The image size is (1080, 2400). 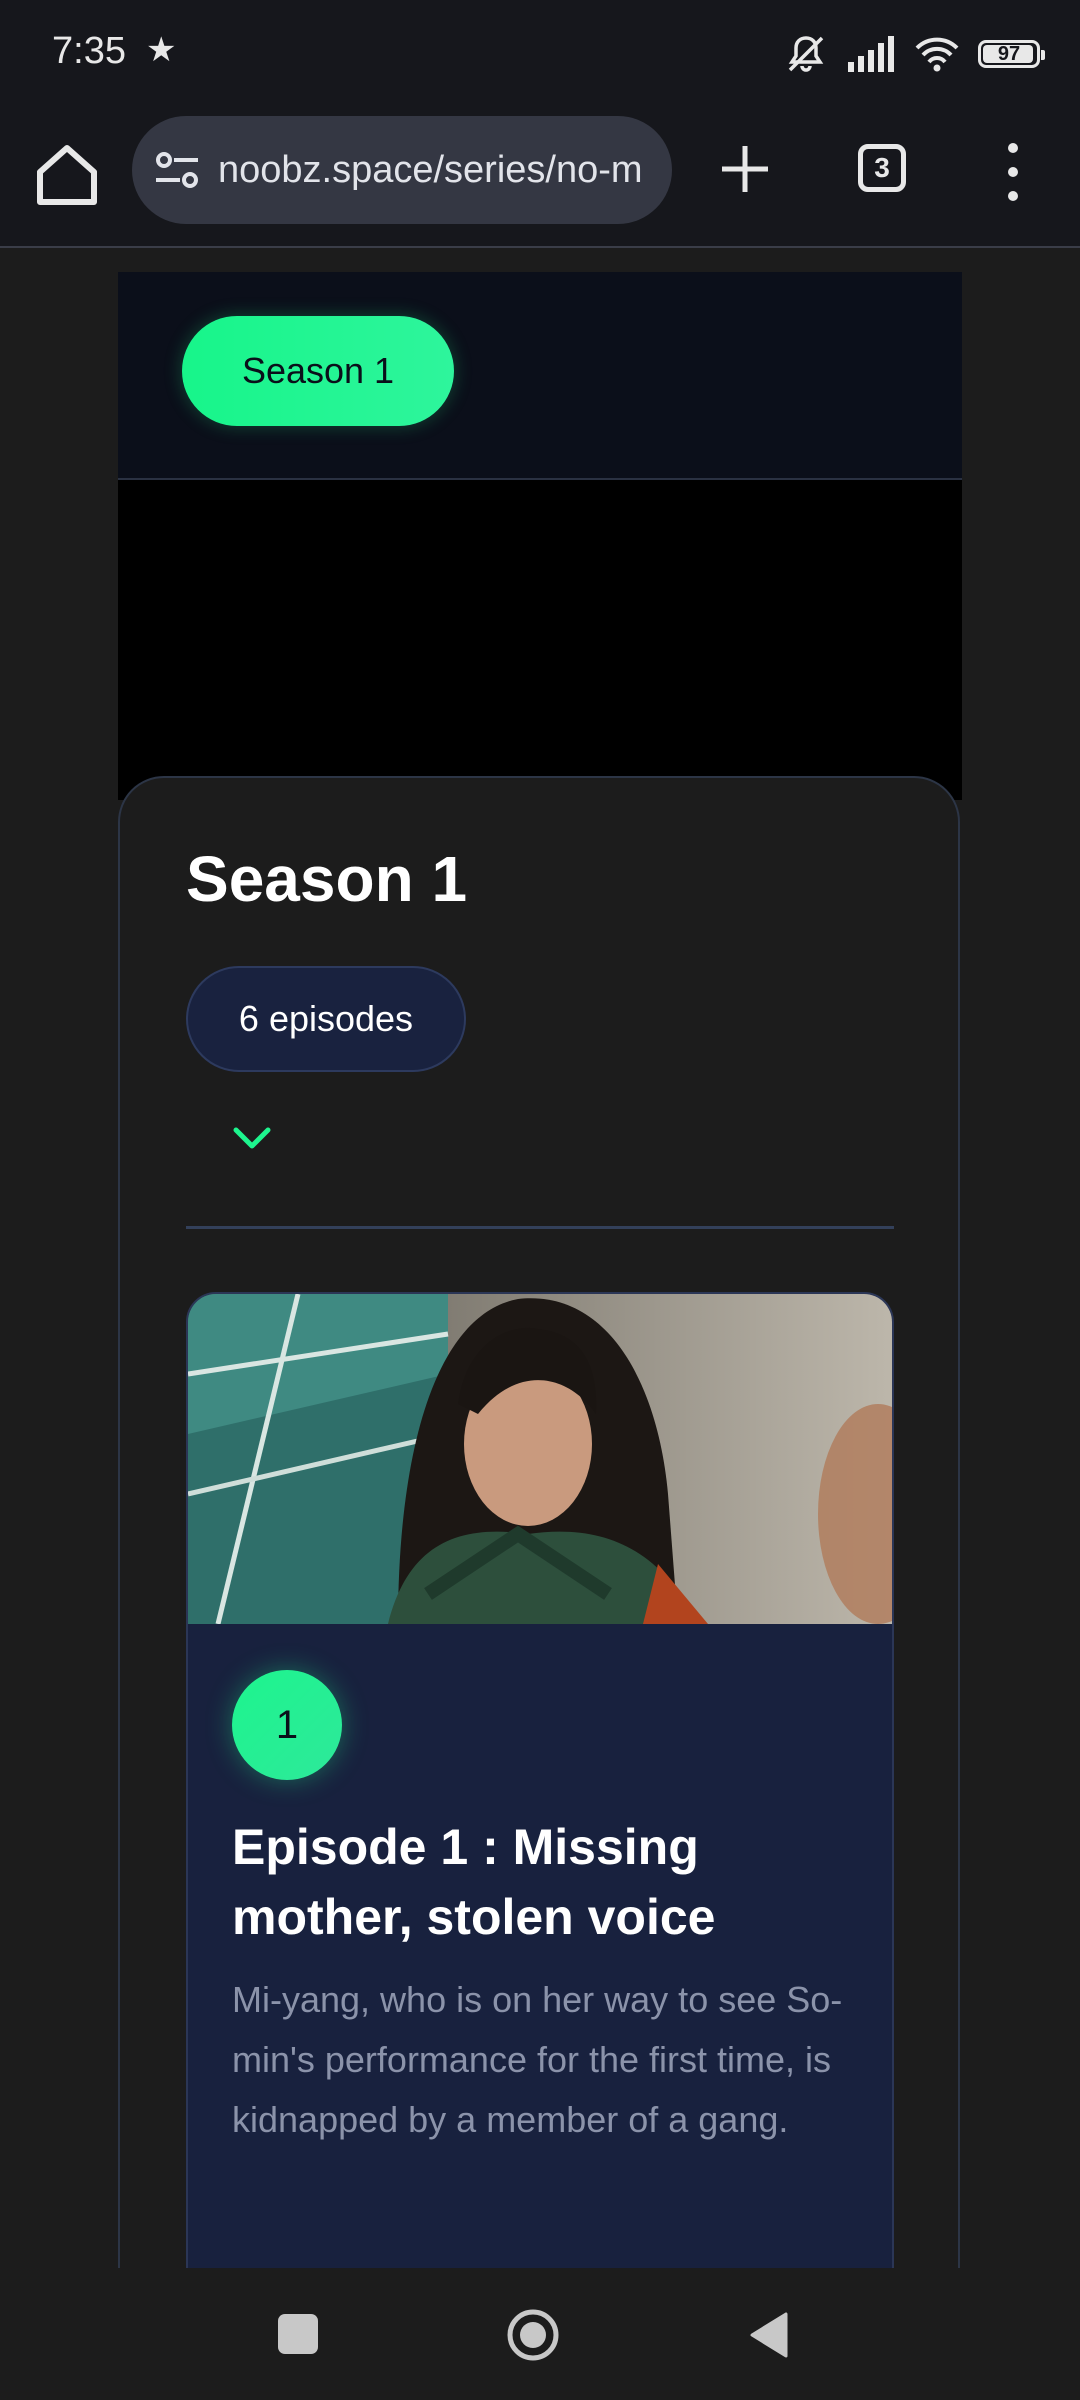 What do you see at coordinates (540, 1227) in the screenshot?
I see `divider` at bounding box center [540, 1227].